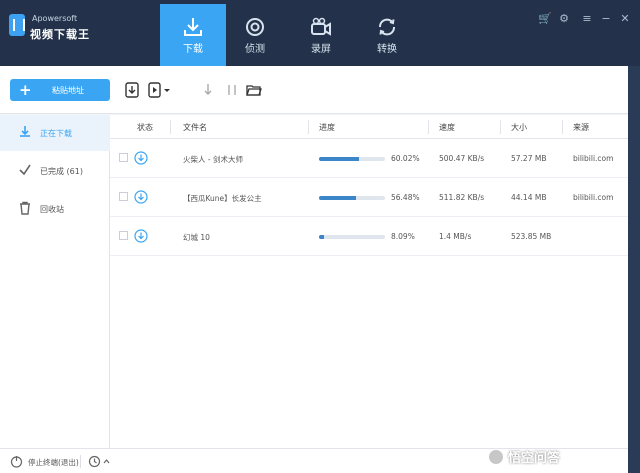 The height and width of the screenshot is (473, 640). What do you see at coordinates (327, 127) in the screenshot?
I see `column-progress: 进度` at bounding box center [327, 127].